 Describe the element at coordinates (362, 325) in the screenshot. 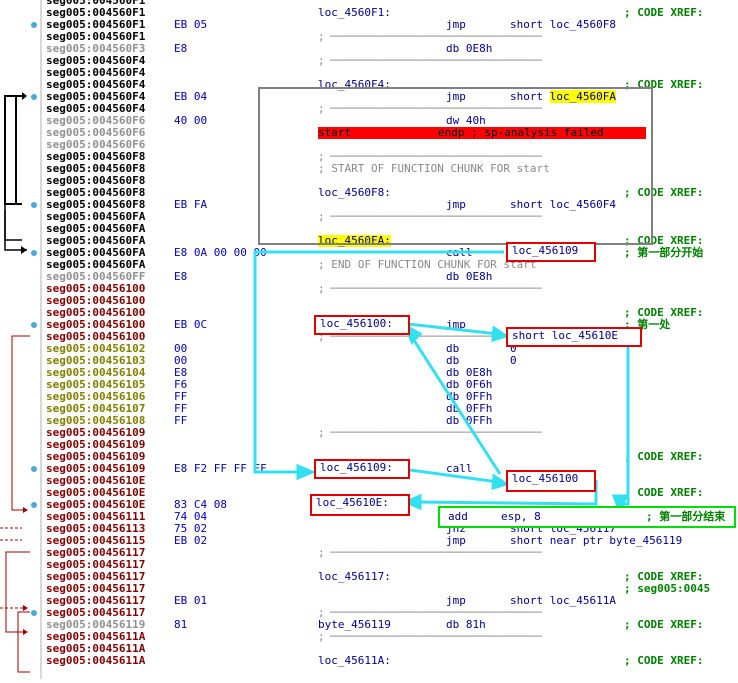

I see `label-box-loc-456100: loc_456100:` at that location.